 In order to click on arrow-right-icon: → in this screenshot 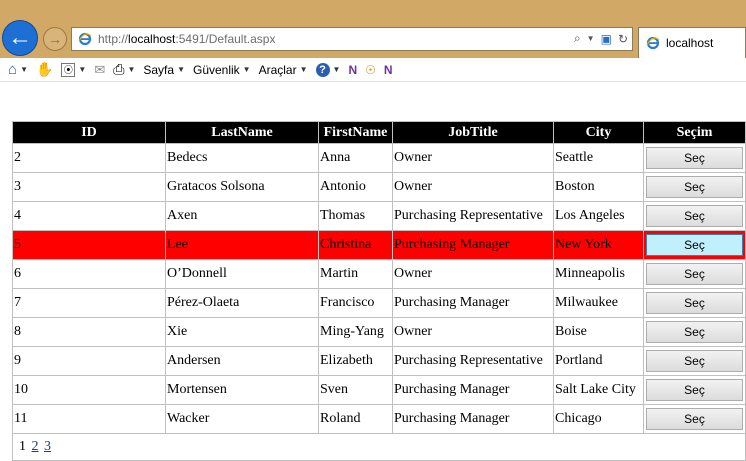, I will do `click(55, 39)`.